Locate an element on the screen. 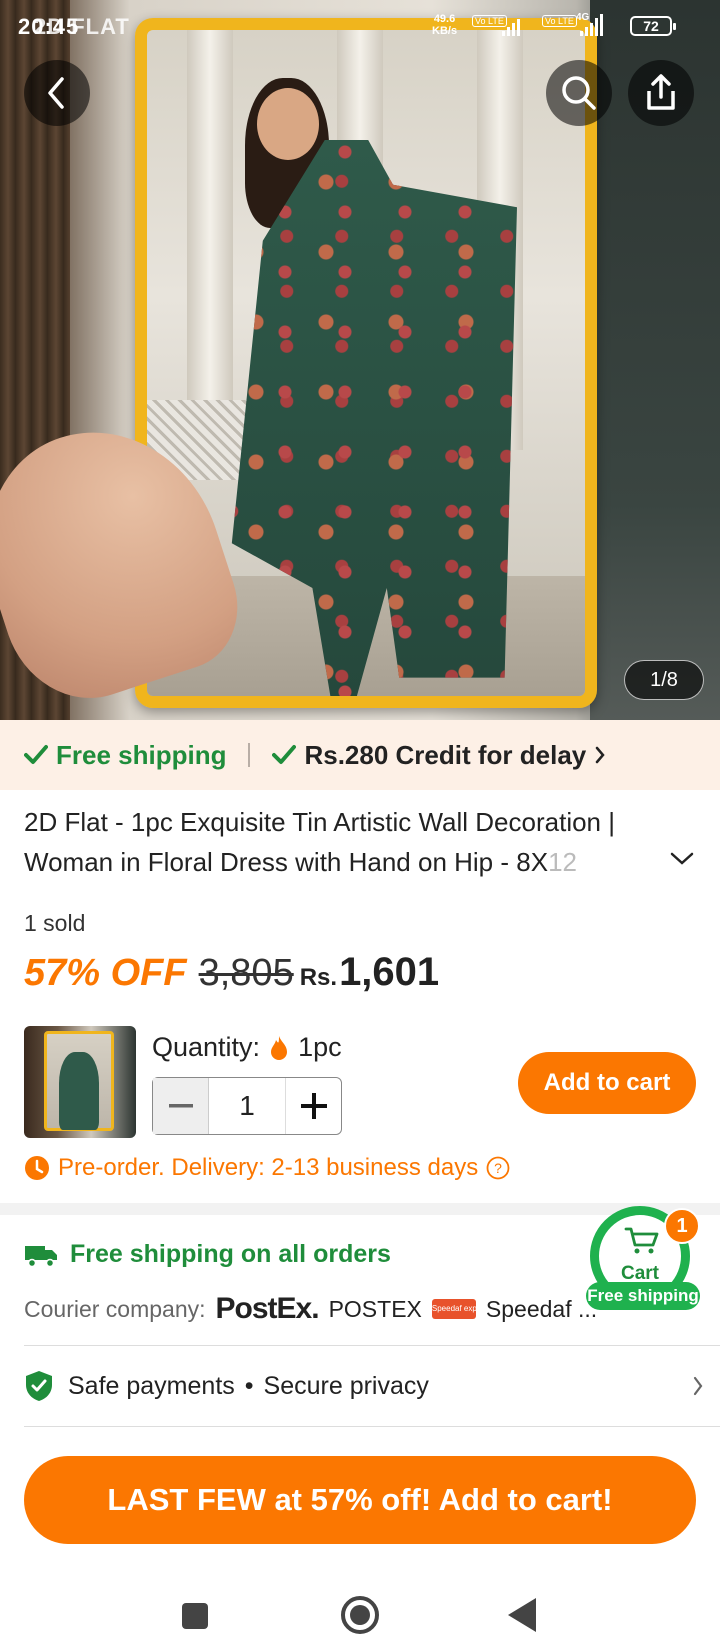 The image size is (720, 1650). image-counter: 1/8 is located at coordinates (664, 680).